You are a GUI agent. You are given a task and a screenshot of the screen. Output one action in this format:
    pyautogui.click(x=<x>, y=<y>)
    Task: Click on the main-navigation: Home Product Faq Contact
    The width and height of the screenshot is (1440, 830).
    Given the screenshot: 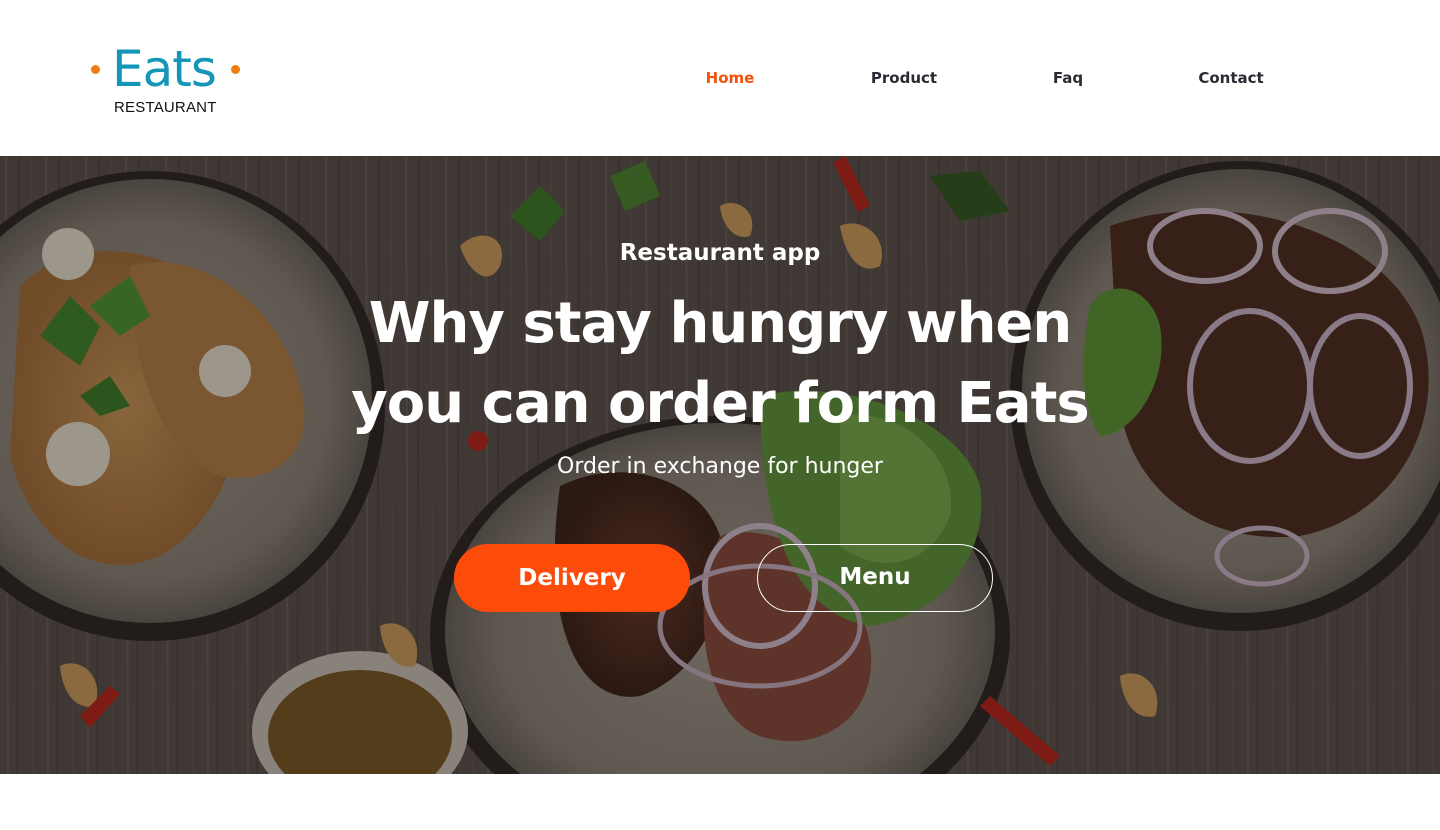 What is the action you would take?
    pyautogui.click(x=720, y=79)
    